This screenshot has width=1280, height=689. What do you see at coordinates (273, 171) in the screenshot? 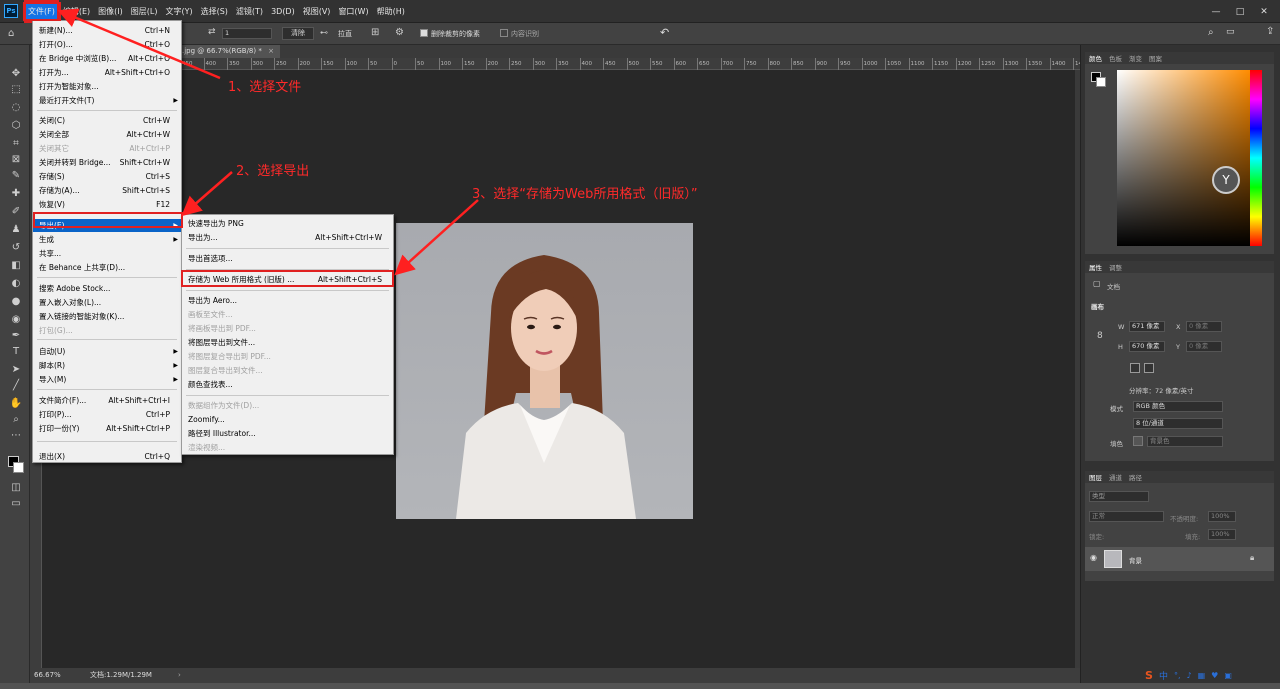
I see `annotation-step2: 2、选择导出` at bounding box center [273, 171].